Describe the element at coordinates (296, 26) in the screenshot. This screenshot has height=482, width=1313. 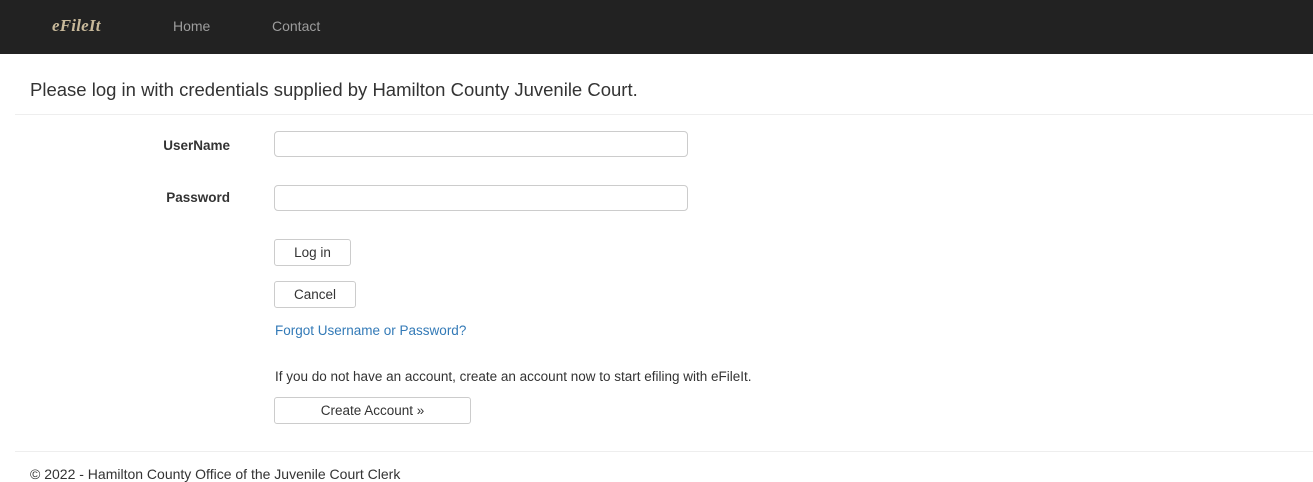
I see `nav-contact-link: Contact` at that location.